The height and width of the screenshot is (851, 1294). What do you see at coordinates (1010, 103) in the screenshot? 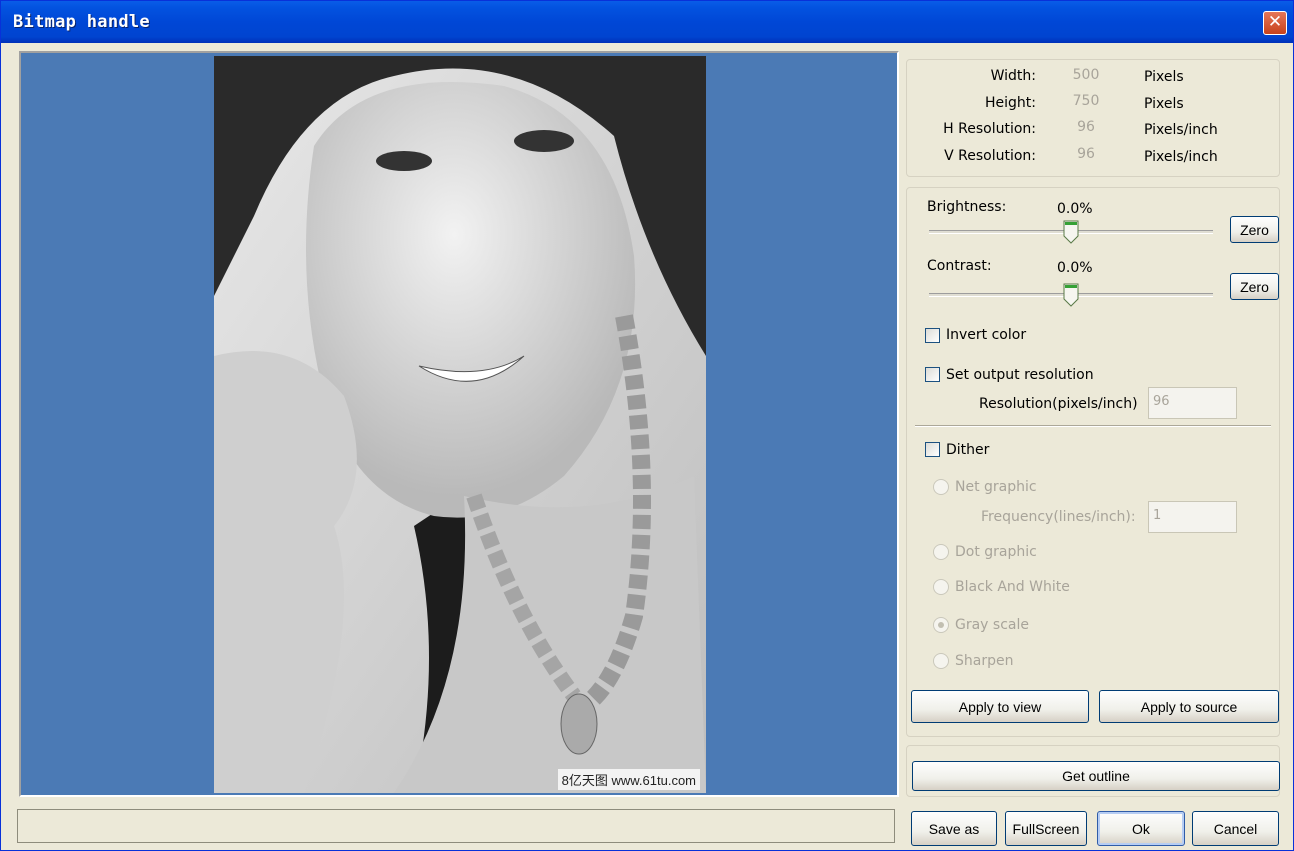
I see `height-label: Height:` at bounding box center [1010, 103].